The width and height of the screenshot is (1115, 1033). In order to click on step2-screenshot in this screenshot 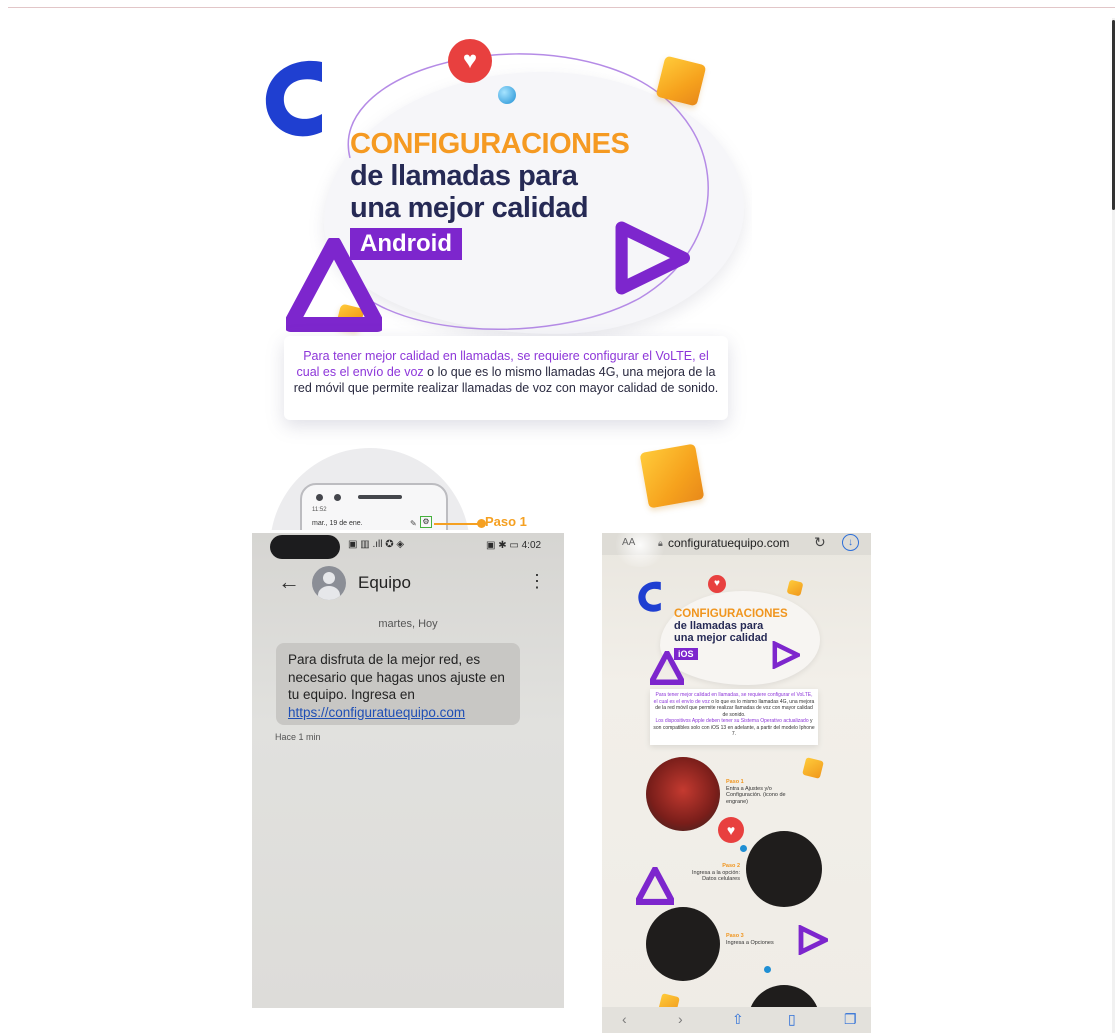, I will do `click(784, 869)`.